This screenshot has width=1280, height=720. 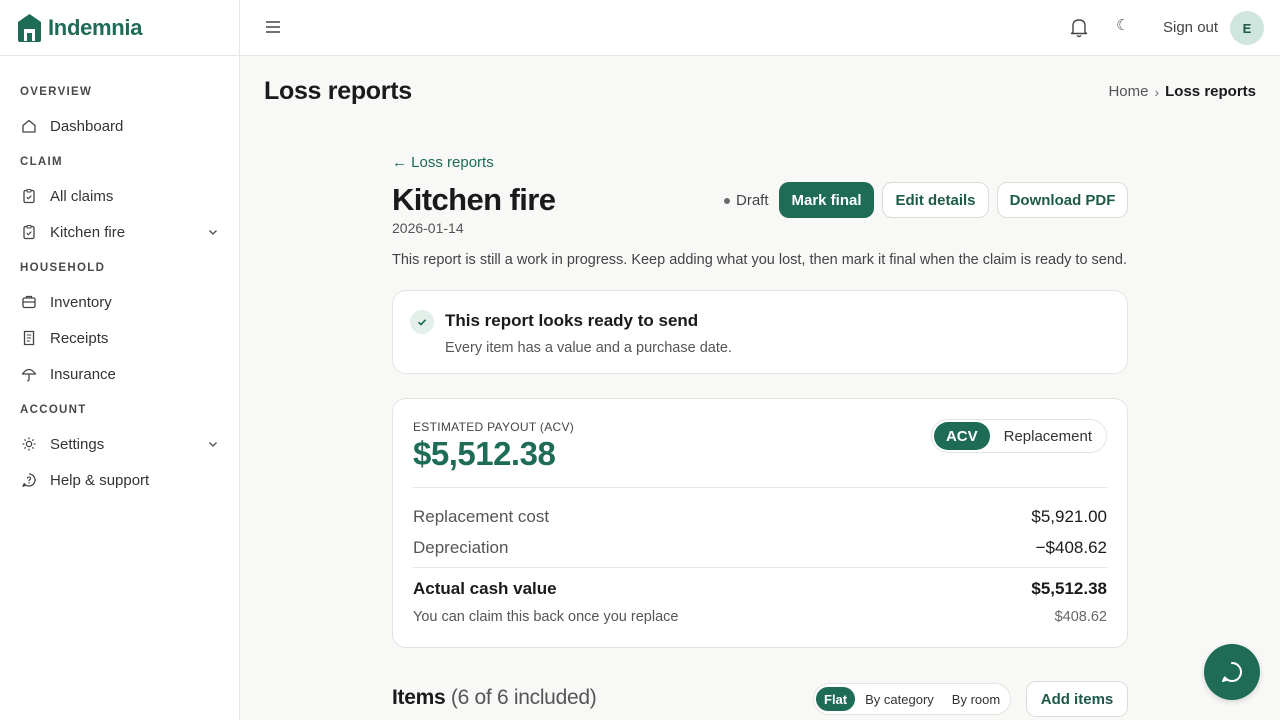 What do you see at coordinates (961, 436) in the screenshot?
I see `toggle-acv: ACV` at bounding box center [961, 436].